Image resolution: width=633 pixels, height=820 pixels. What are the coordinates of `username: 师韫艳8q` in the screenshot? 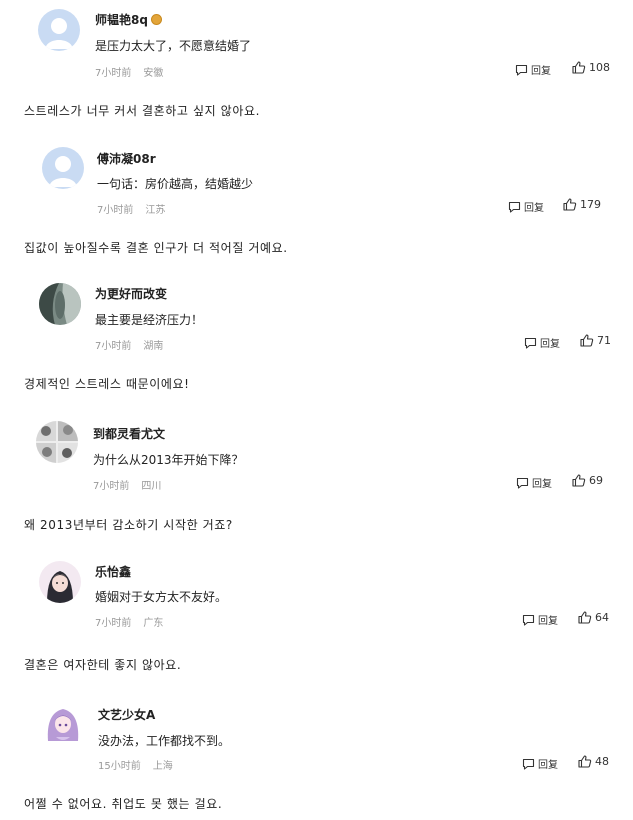 It's located at (128, 19).